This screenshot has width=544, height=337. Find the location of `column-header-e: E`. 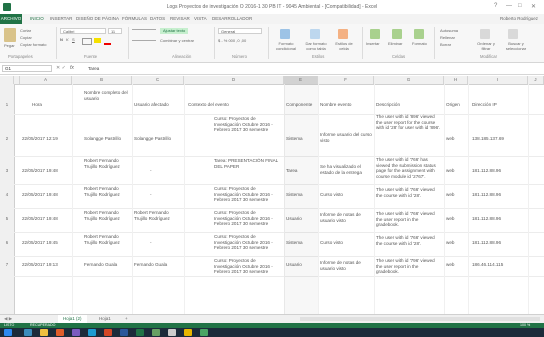

column-header-e: E is located at coordinates (301, 80).